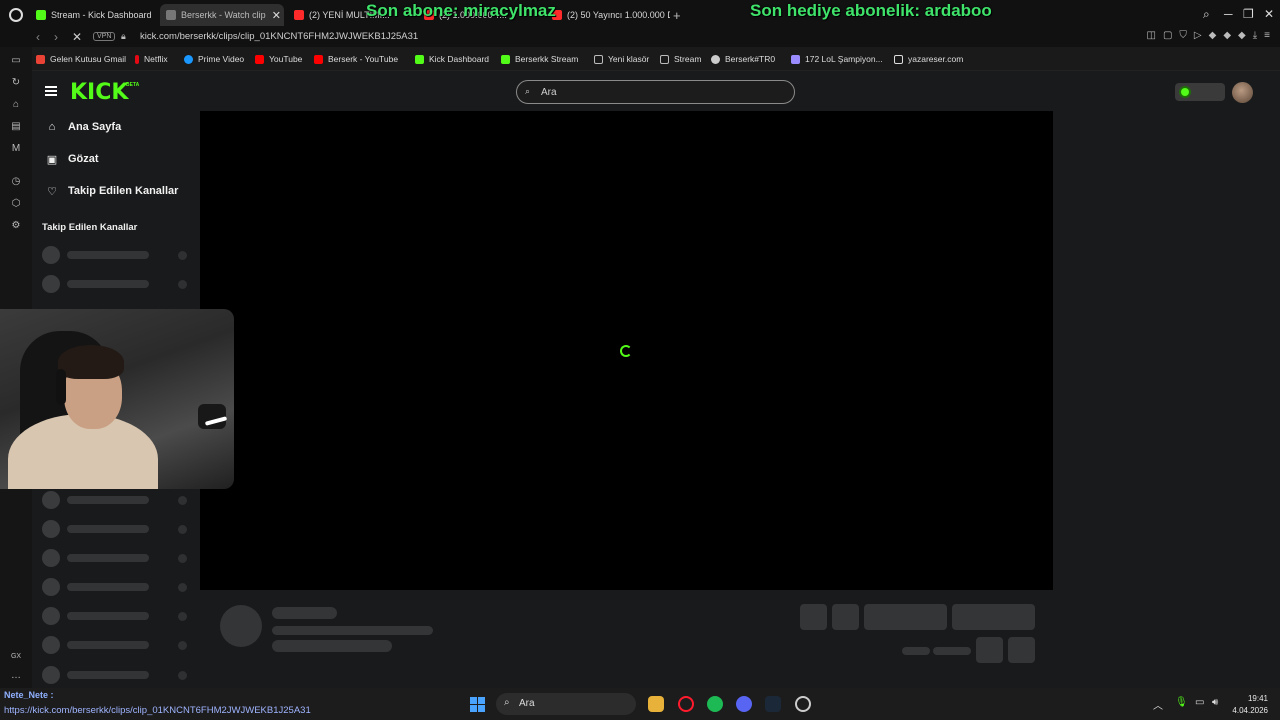  I want to click on windows-start-icon, so click(477, 704).